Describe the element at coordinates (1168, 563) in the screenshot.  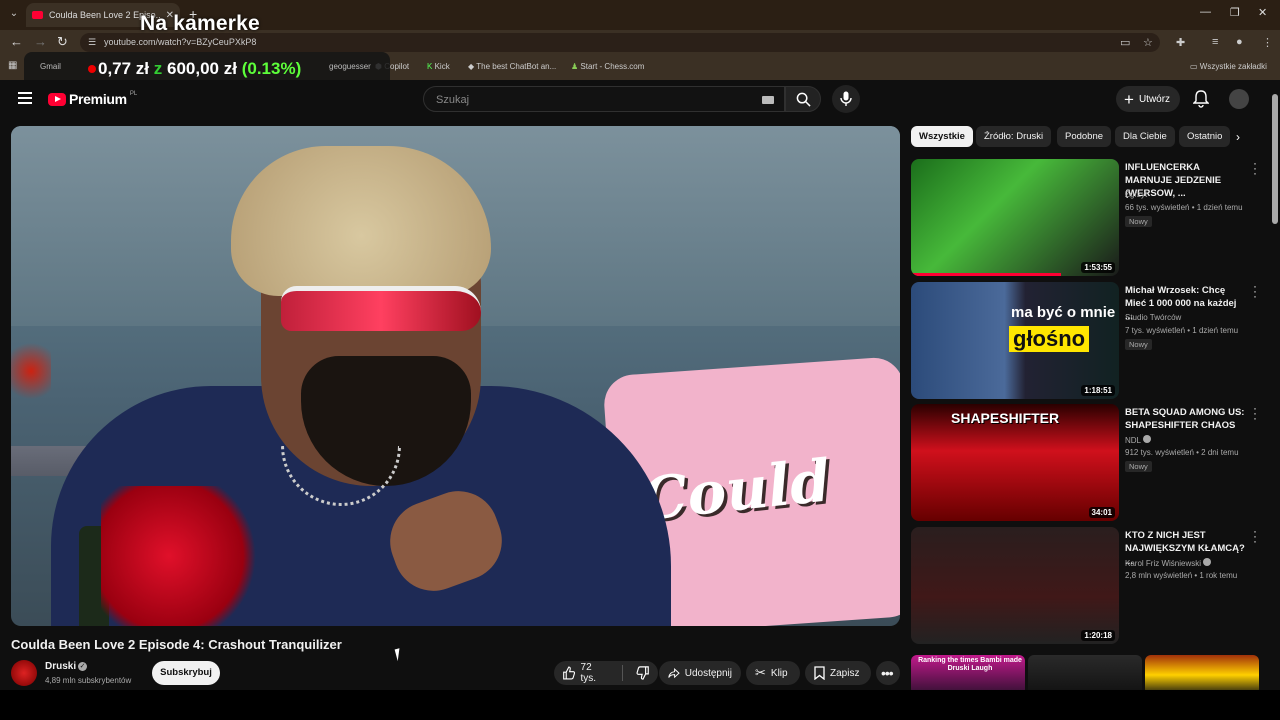
I see `recommendation-channel: Karol Friz Wiśniewski` at that location.